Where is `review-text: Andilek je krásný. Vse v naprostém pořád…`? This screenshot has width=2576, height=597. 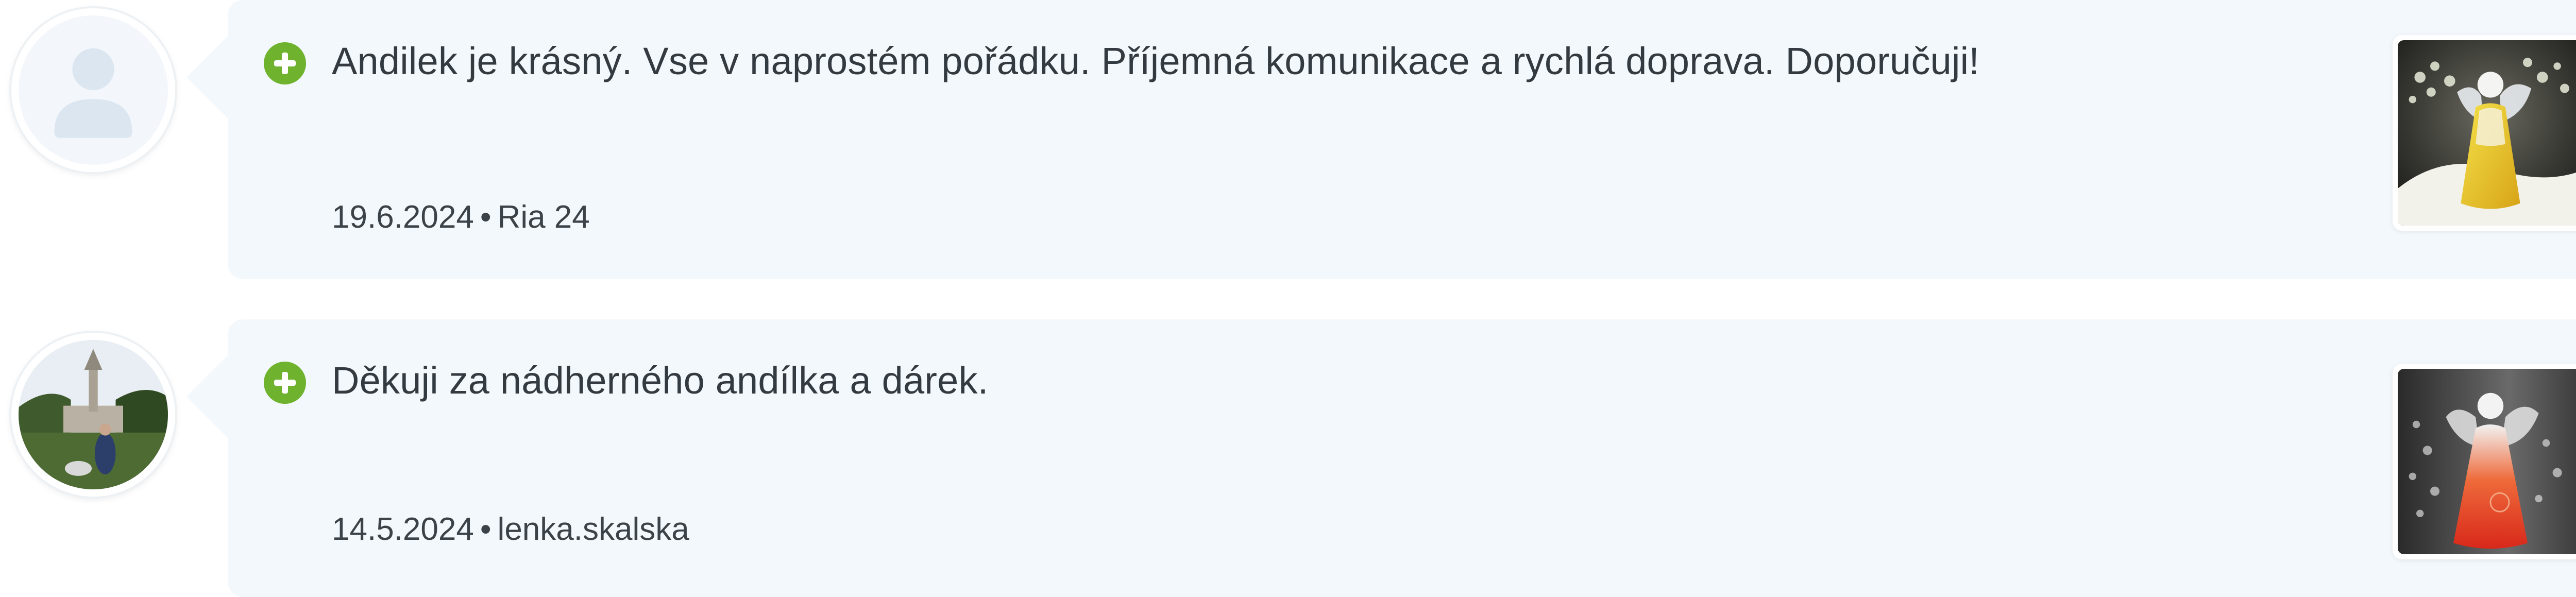 review-text: Andilek je krásný. Vse v naprostém pořád… is located at coordinates (1156, 61).